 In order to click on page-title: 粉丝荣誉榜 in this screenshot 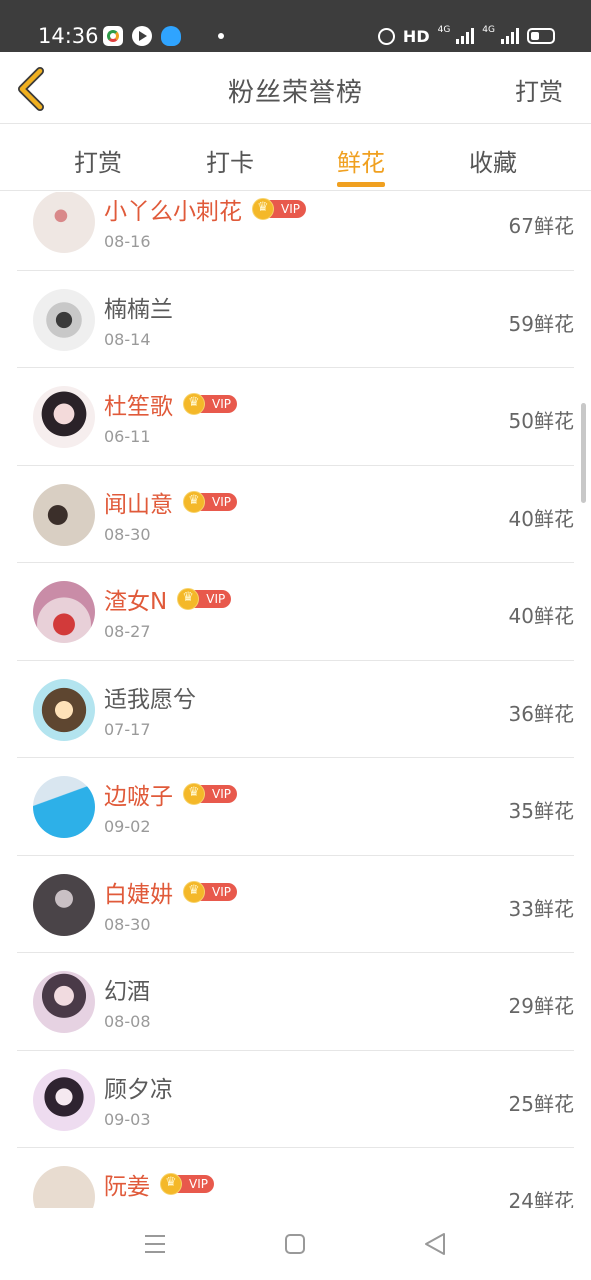, I will do `click(295, 93)`.